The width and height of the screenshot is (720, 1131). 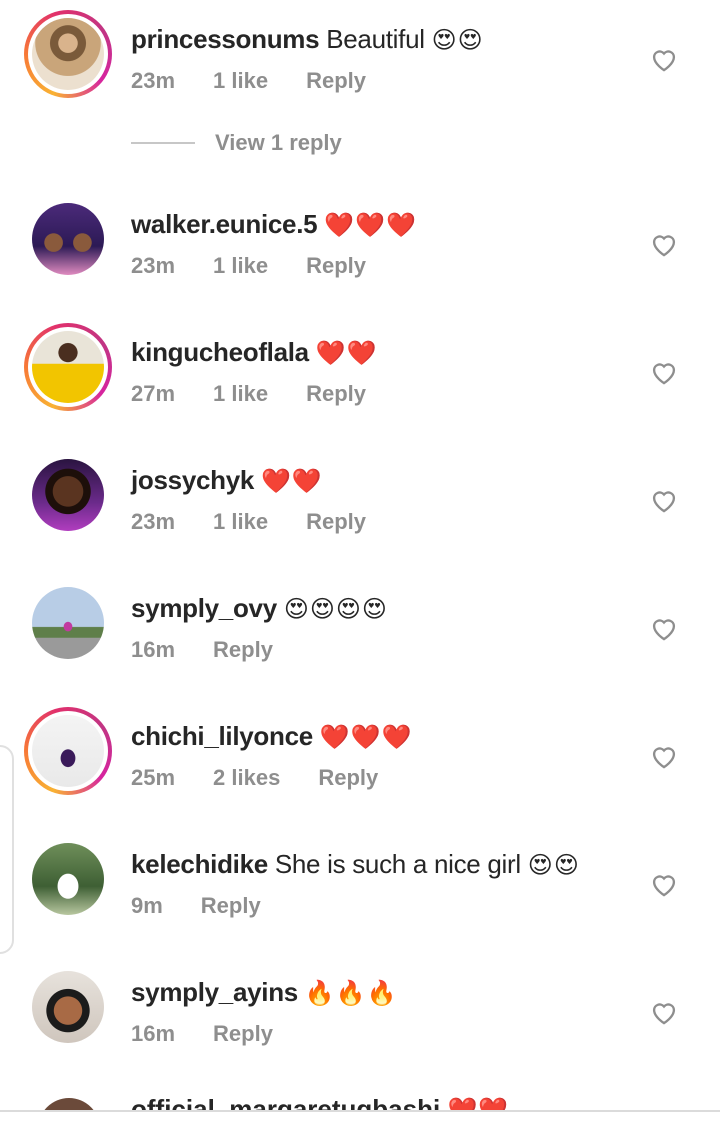 I want to click on view-replies-button: View 1 reply, so click(x=236, y=143).